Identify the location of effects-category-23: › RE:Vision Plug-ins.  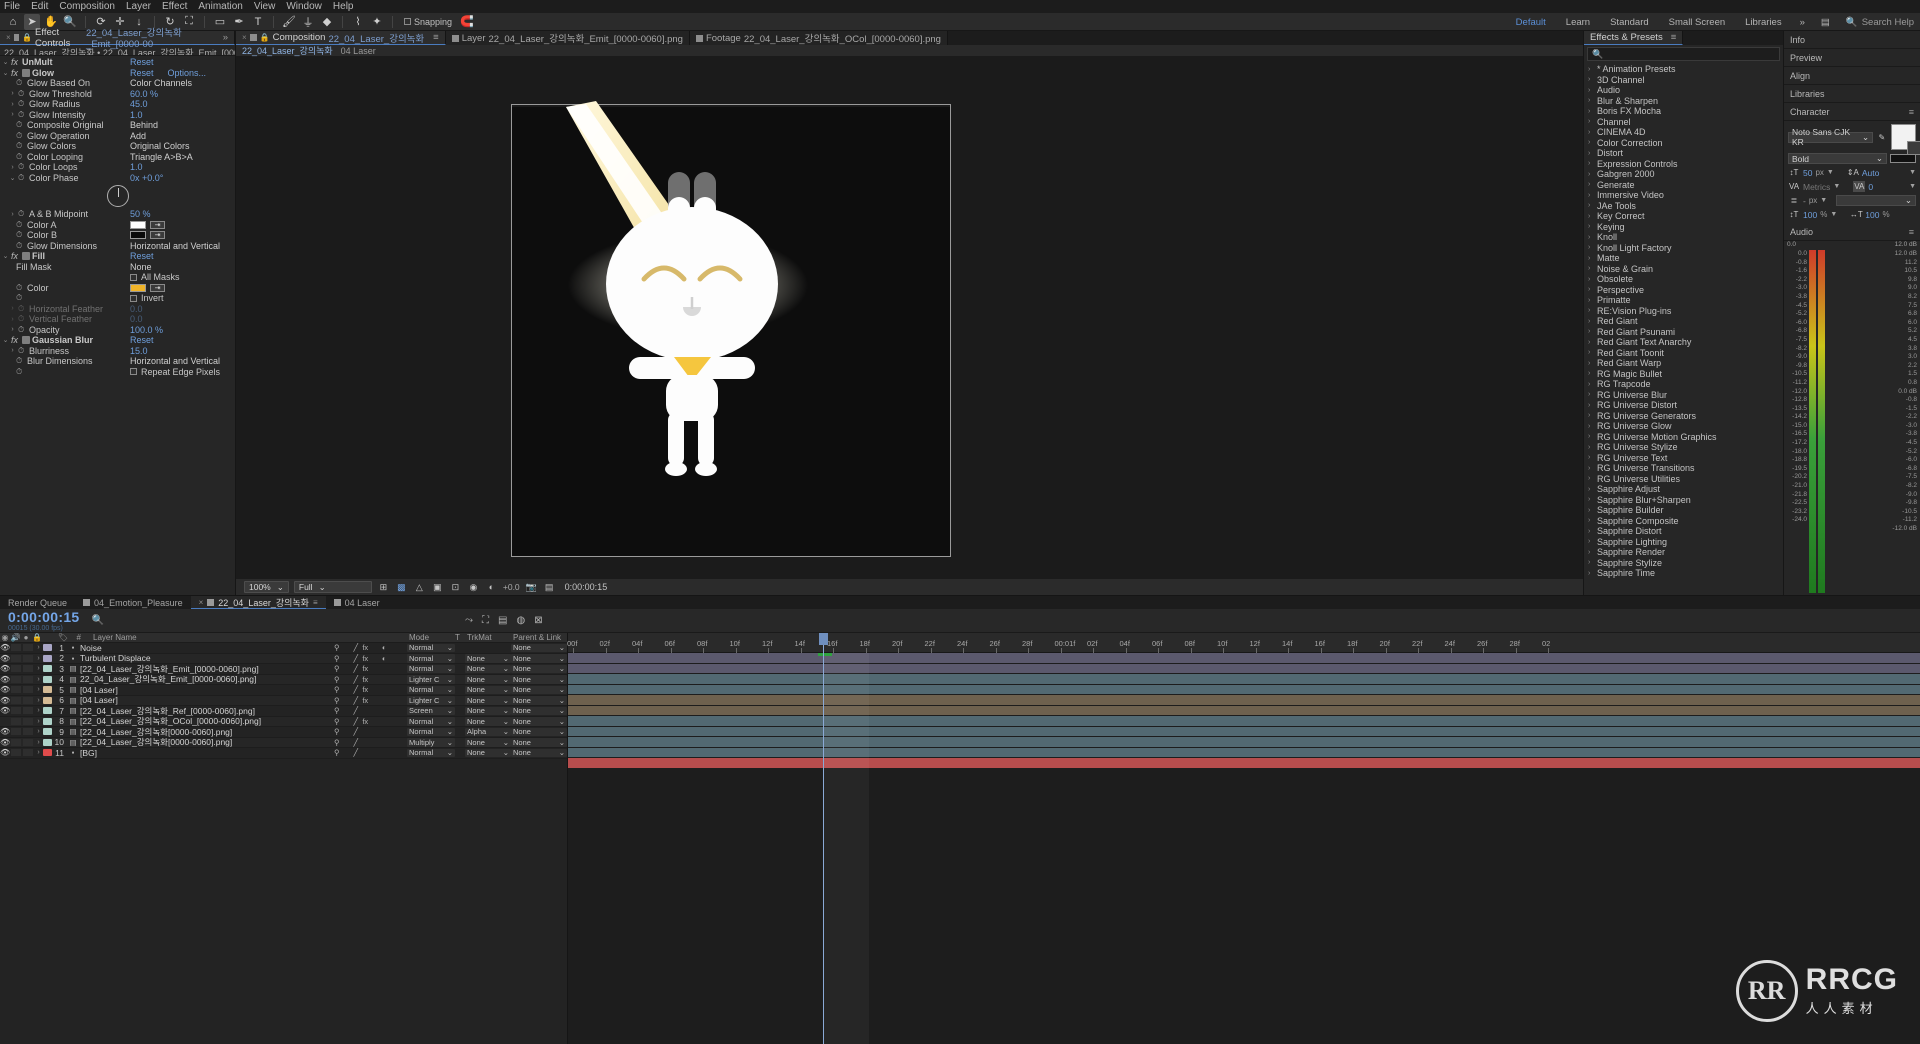
(1683, 311).